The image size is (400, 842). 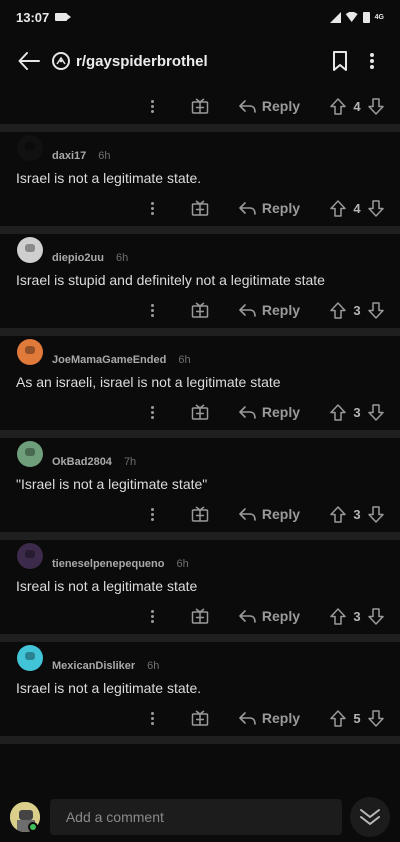 What do you see at coordinates (208, 658) in the screenshot?
I see `comment-header: MexicanDisliker 6h` at bounding box center [208, 658].